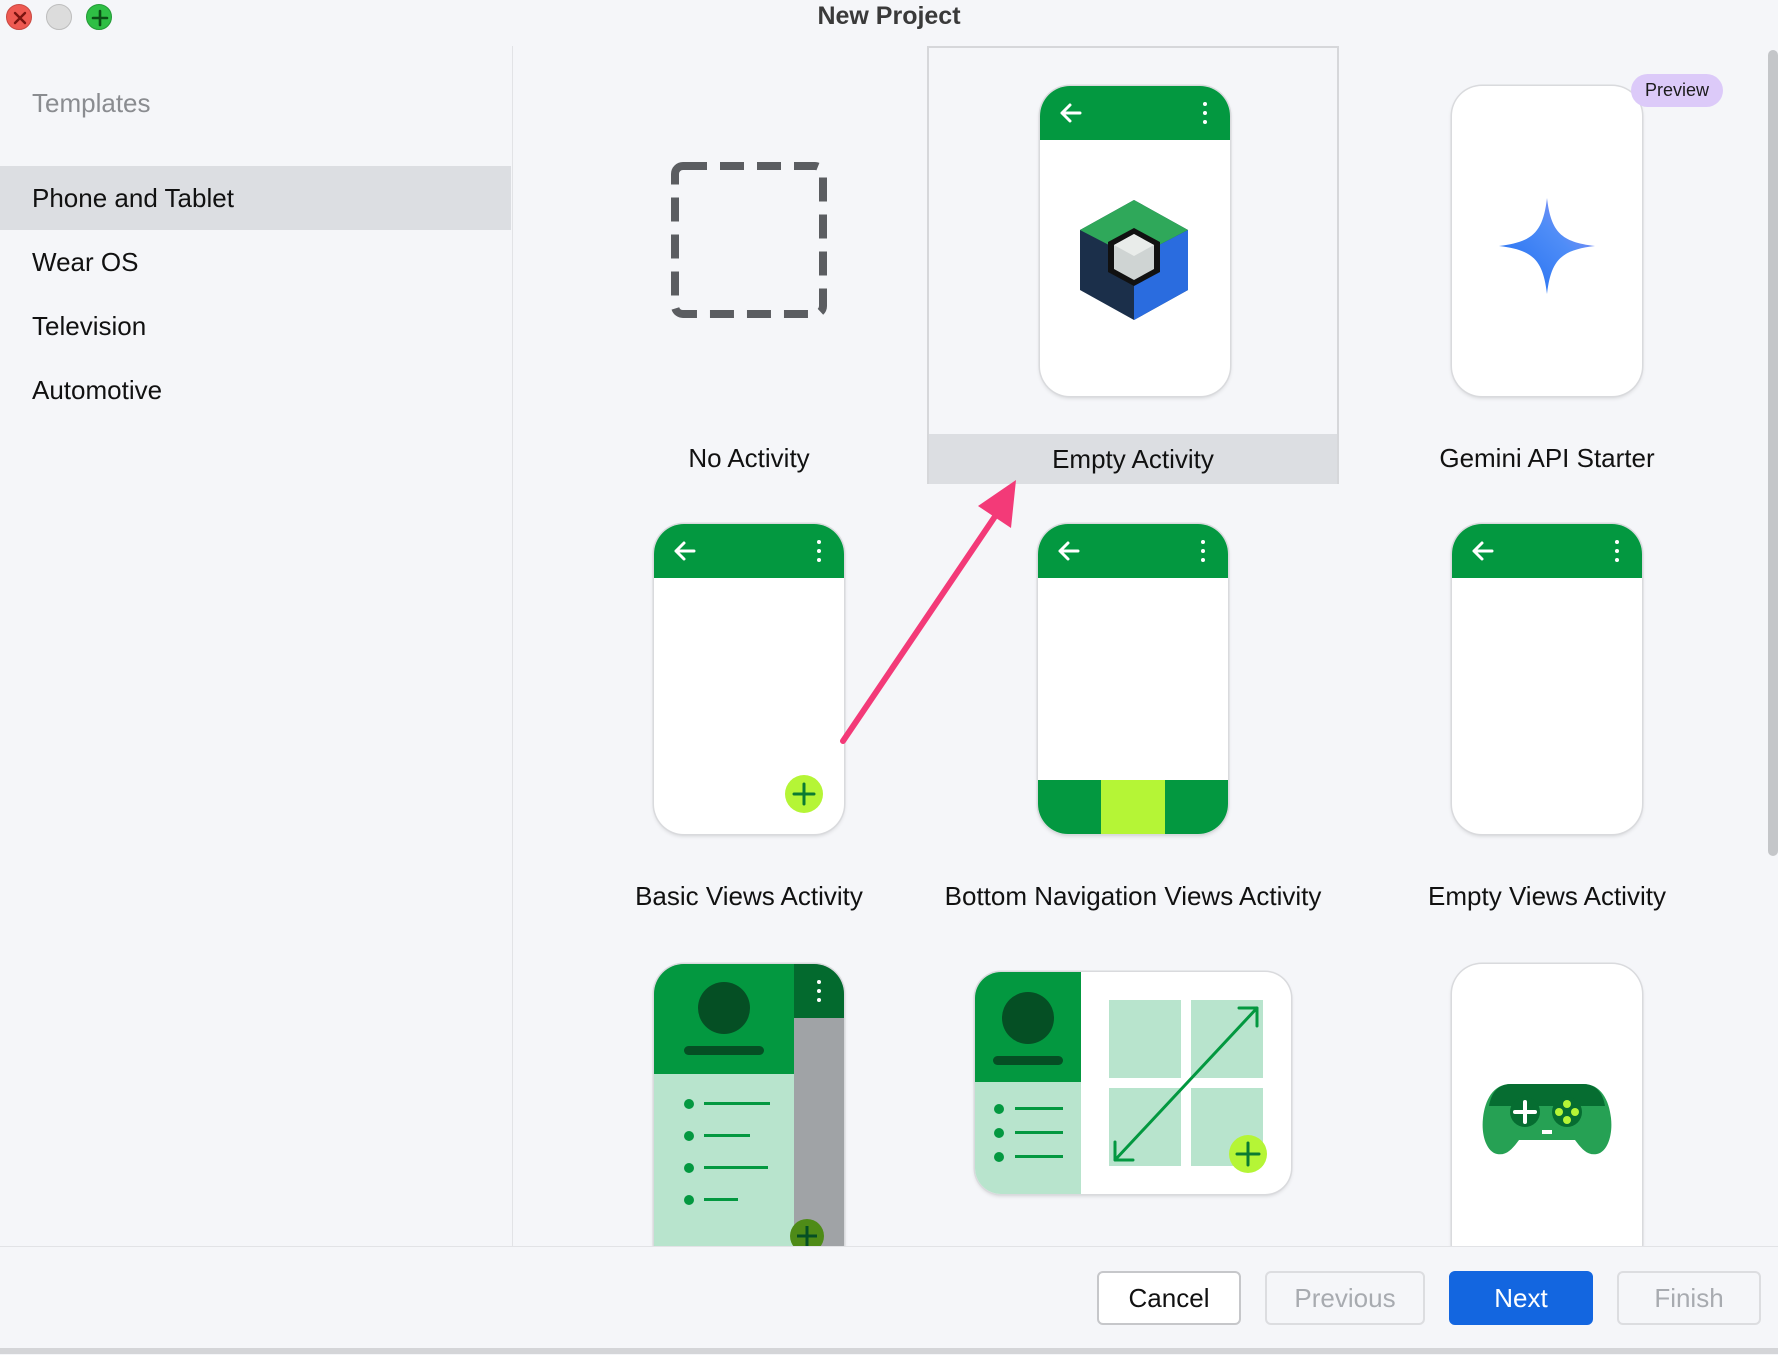  I want to click on template-label: Basic Views Activity, so click(749, 896).